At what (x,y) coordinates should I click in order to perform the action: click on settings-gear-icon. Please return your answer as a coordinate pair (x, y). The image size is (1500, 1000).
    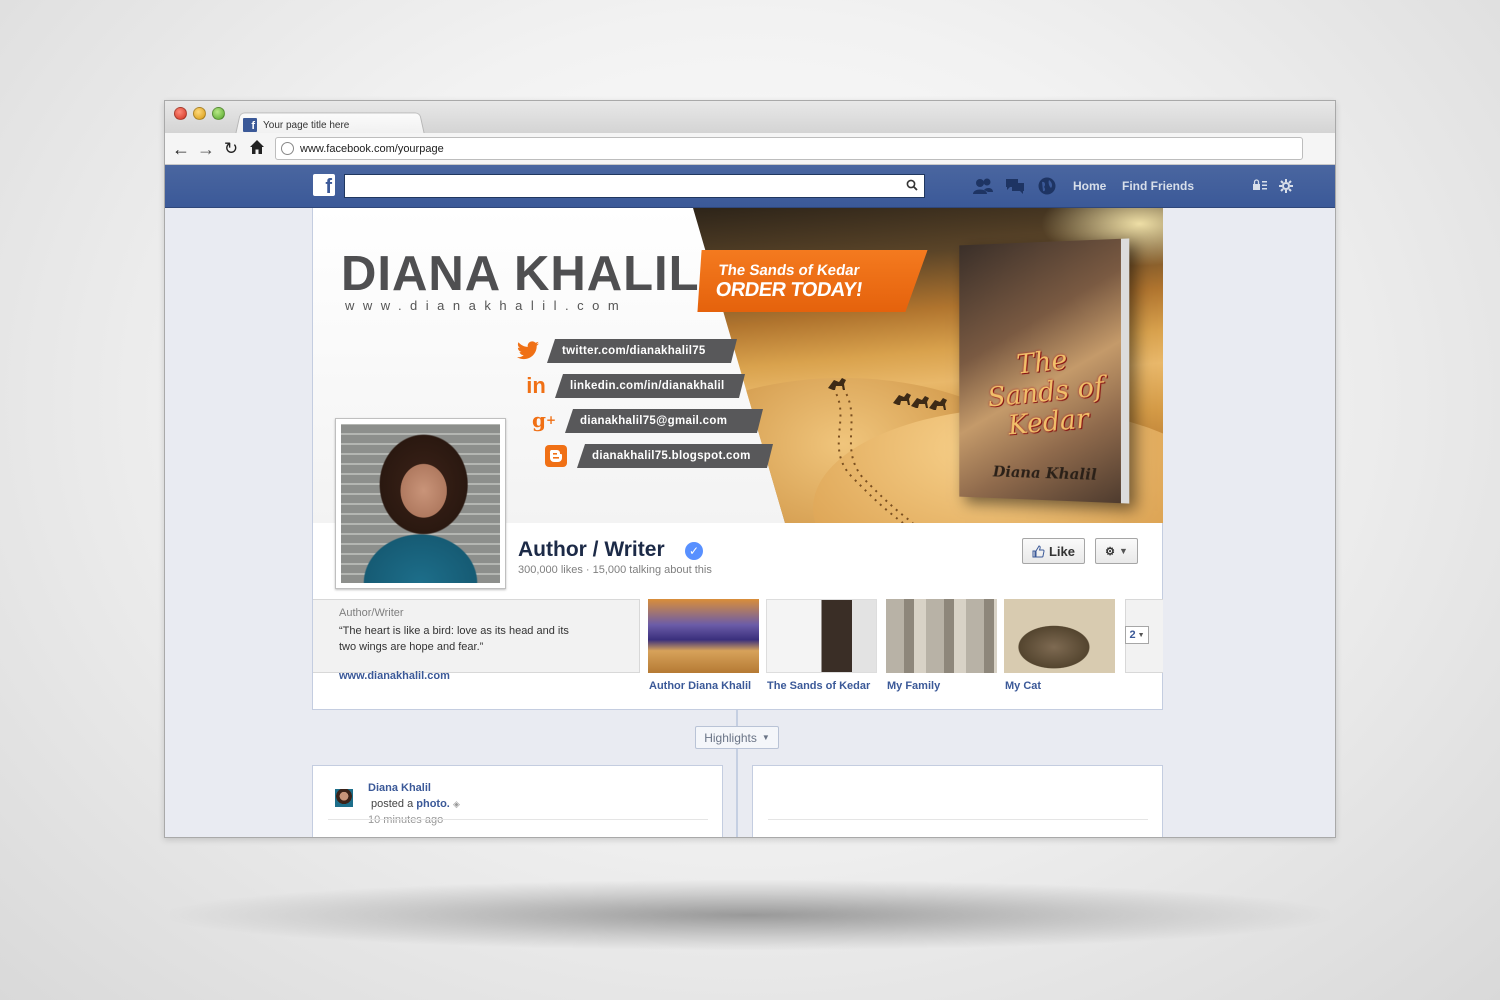
    Looking at the image, I should click on (1287, 186).